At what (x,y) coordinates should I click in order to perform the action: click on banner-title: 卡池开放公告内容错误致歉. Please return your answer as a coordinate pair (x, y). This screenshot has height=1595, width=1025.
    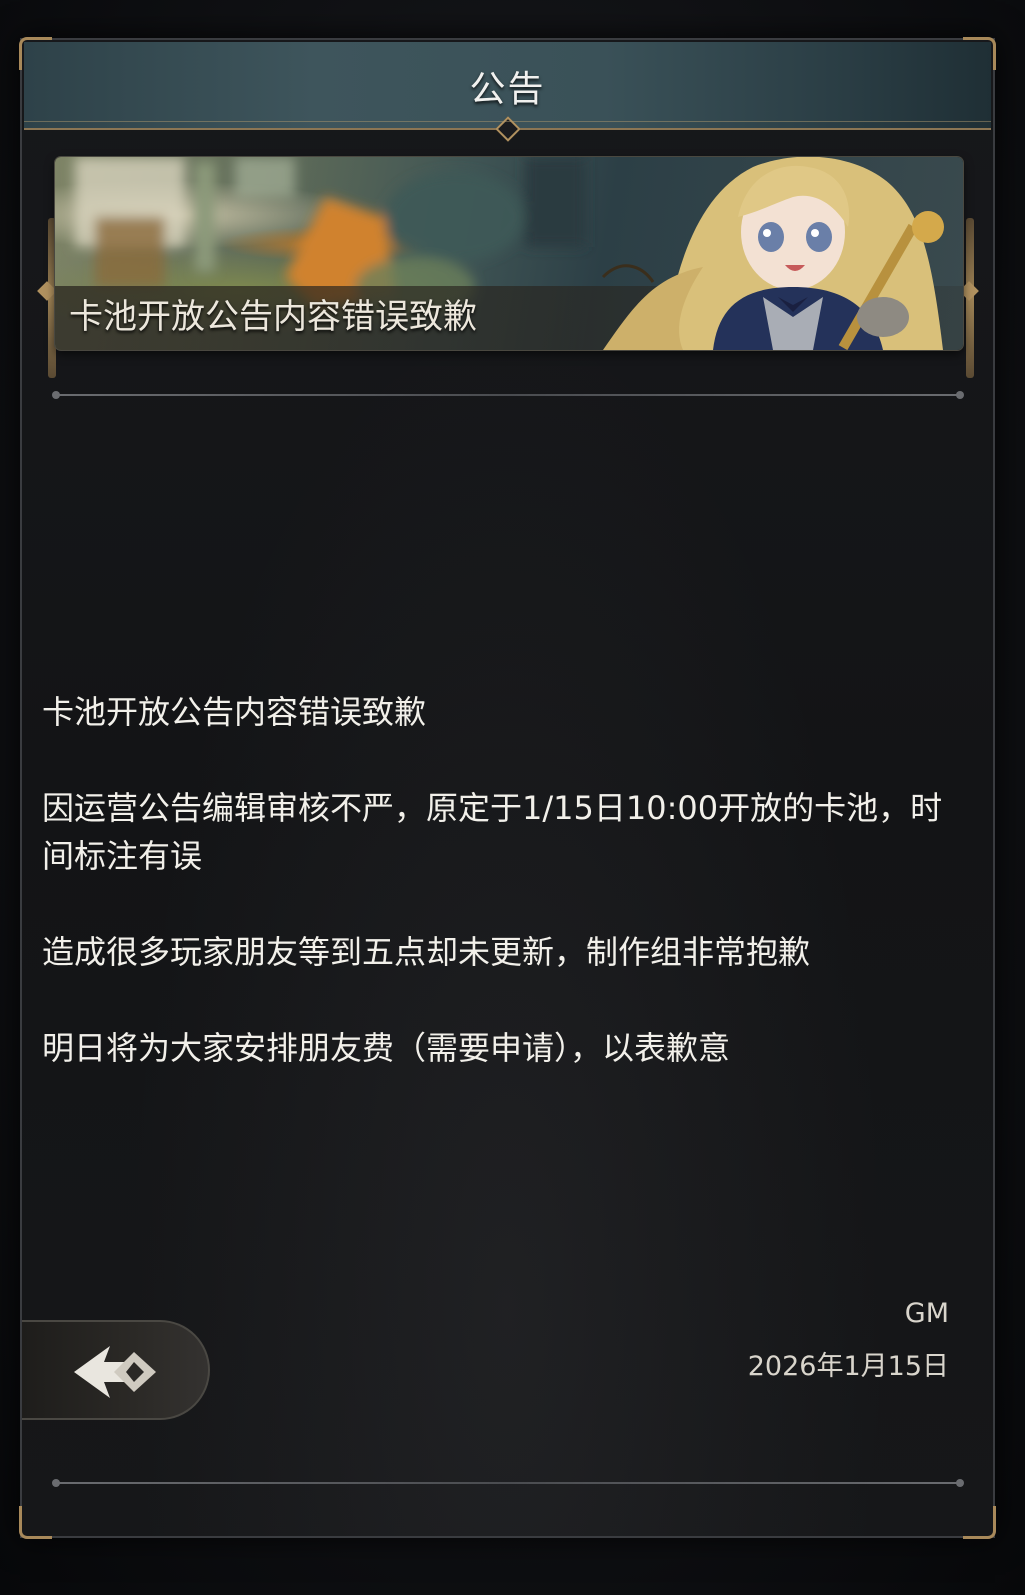
    Looking at the image, I should click on (273, 317).